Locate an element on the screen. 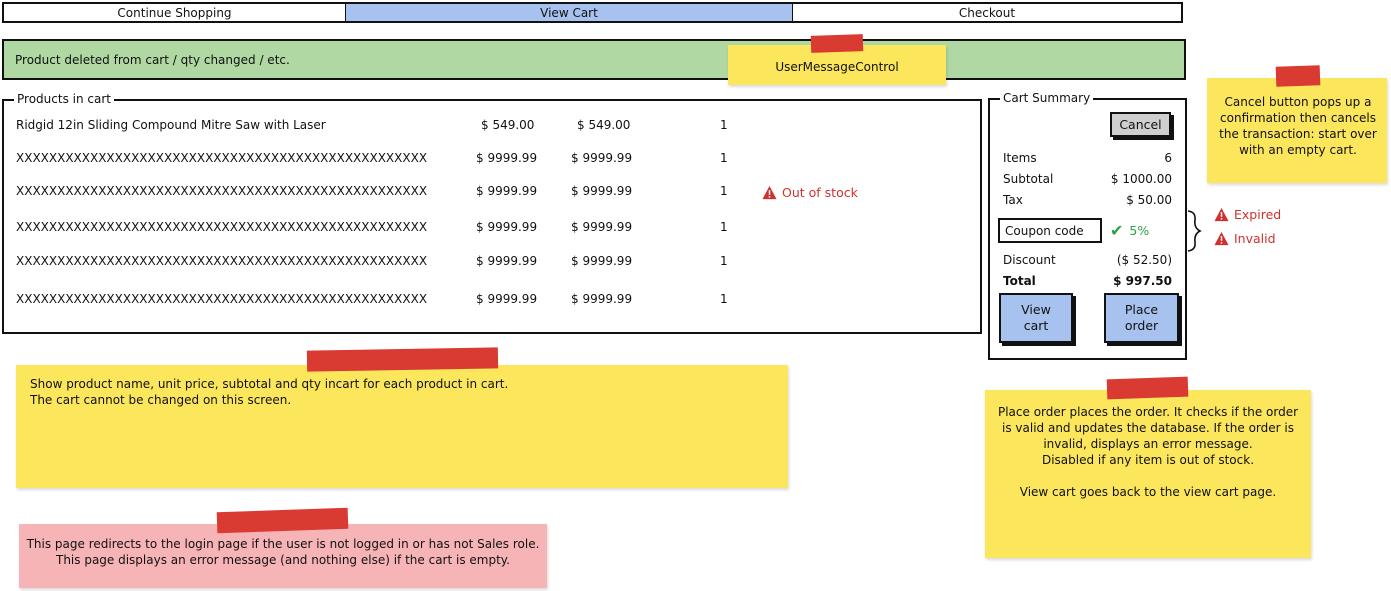 Image resolution: width=1391 pixels, height=591 pixels. place-order-note-line2: Disabled if any item is out of stock. is located at coordinates (1148, 460).